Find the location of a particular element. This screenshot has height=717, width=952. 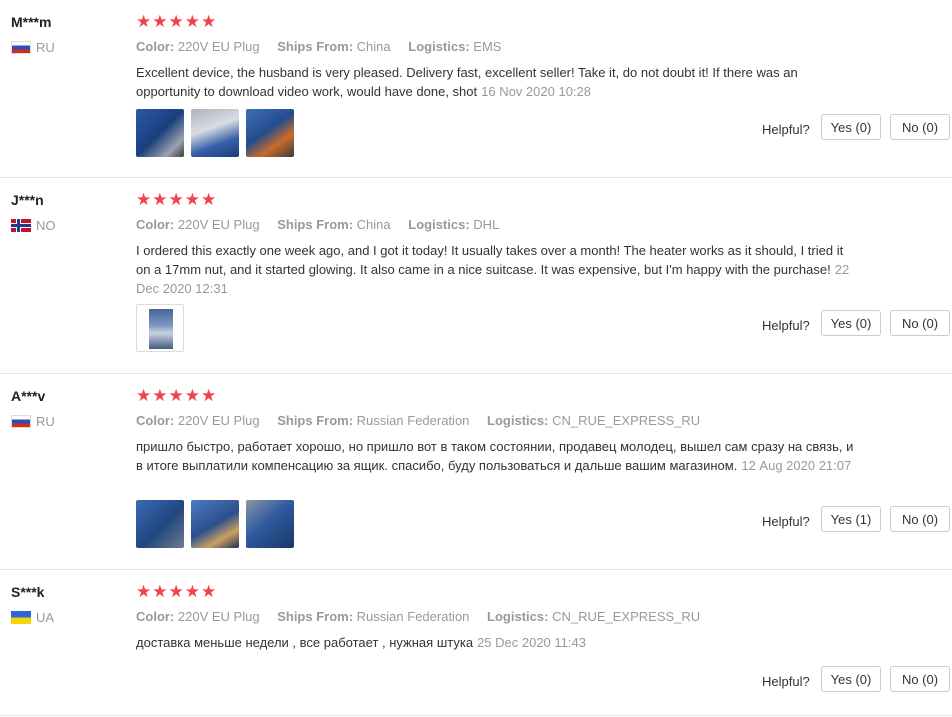

reviewer-country: NO is located at coordinates (33, 225).